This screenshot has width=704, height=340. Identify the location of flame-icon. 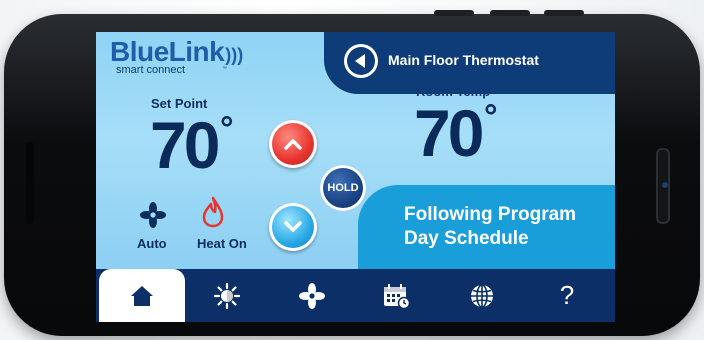
(213, 212).